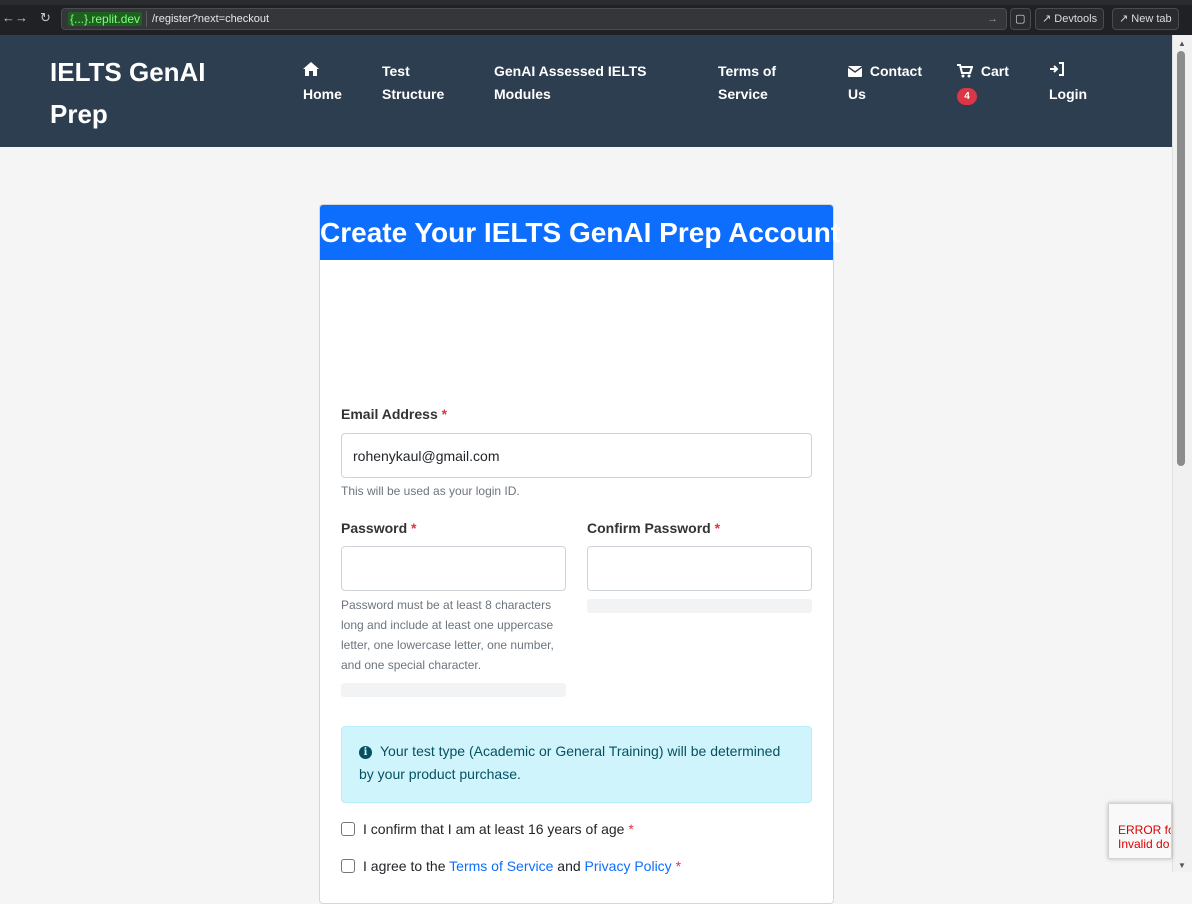 This screenshot has width=1192, height=904. What do you see at coordinates (211, 19) in the screenshot?
I see `url-path: /register?next=checkout` at bounding box center [211, 19].